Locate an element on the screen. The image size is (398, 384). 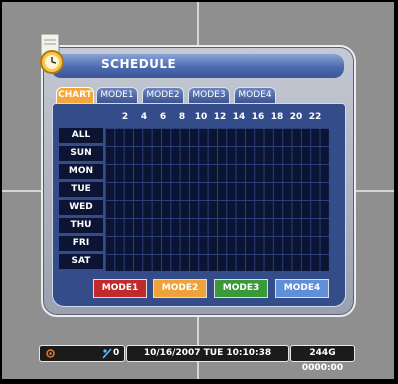
hour-label: 6 is located at coordinates (163, 117).